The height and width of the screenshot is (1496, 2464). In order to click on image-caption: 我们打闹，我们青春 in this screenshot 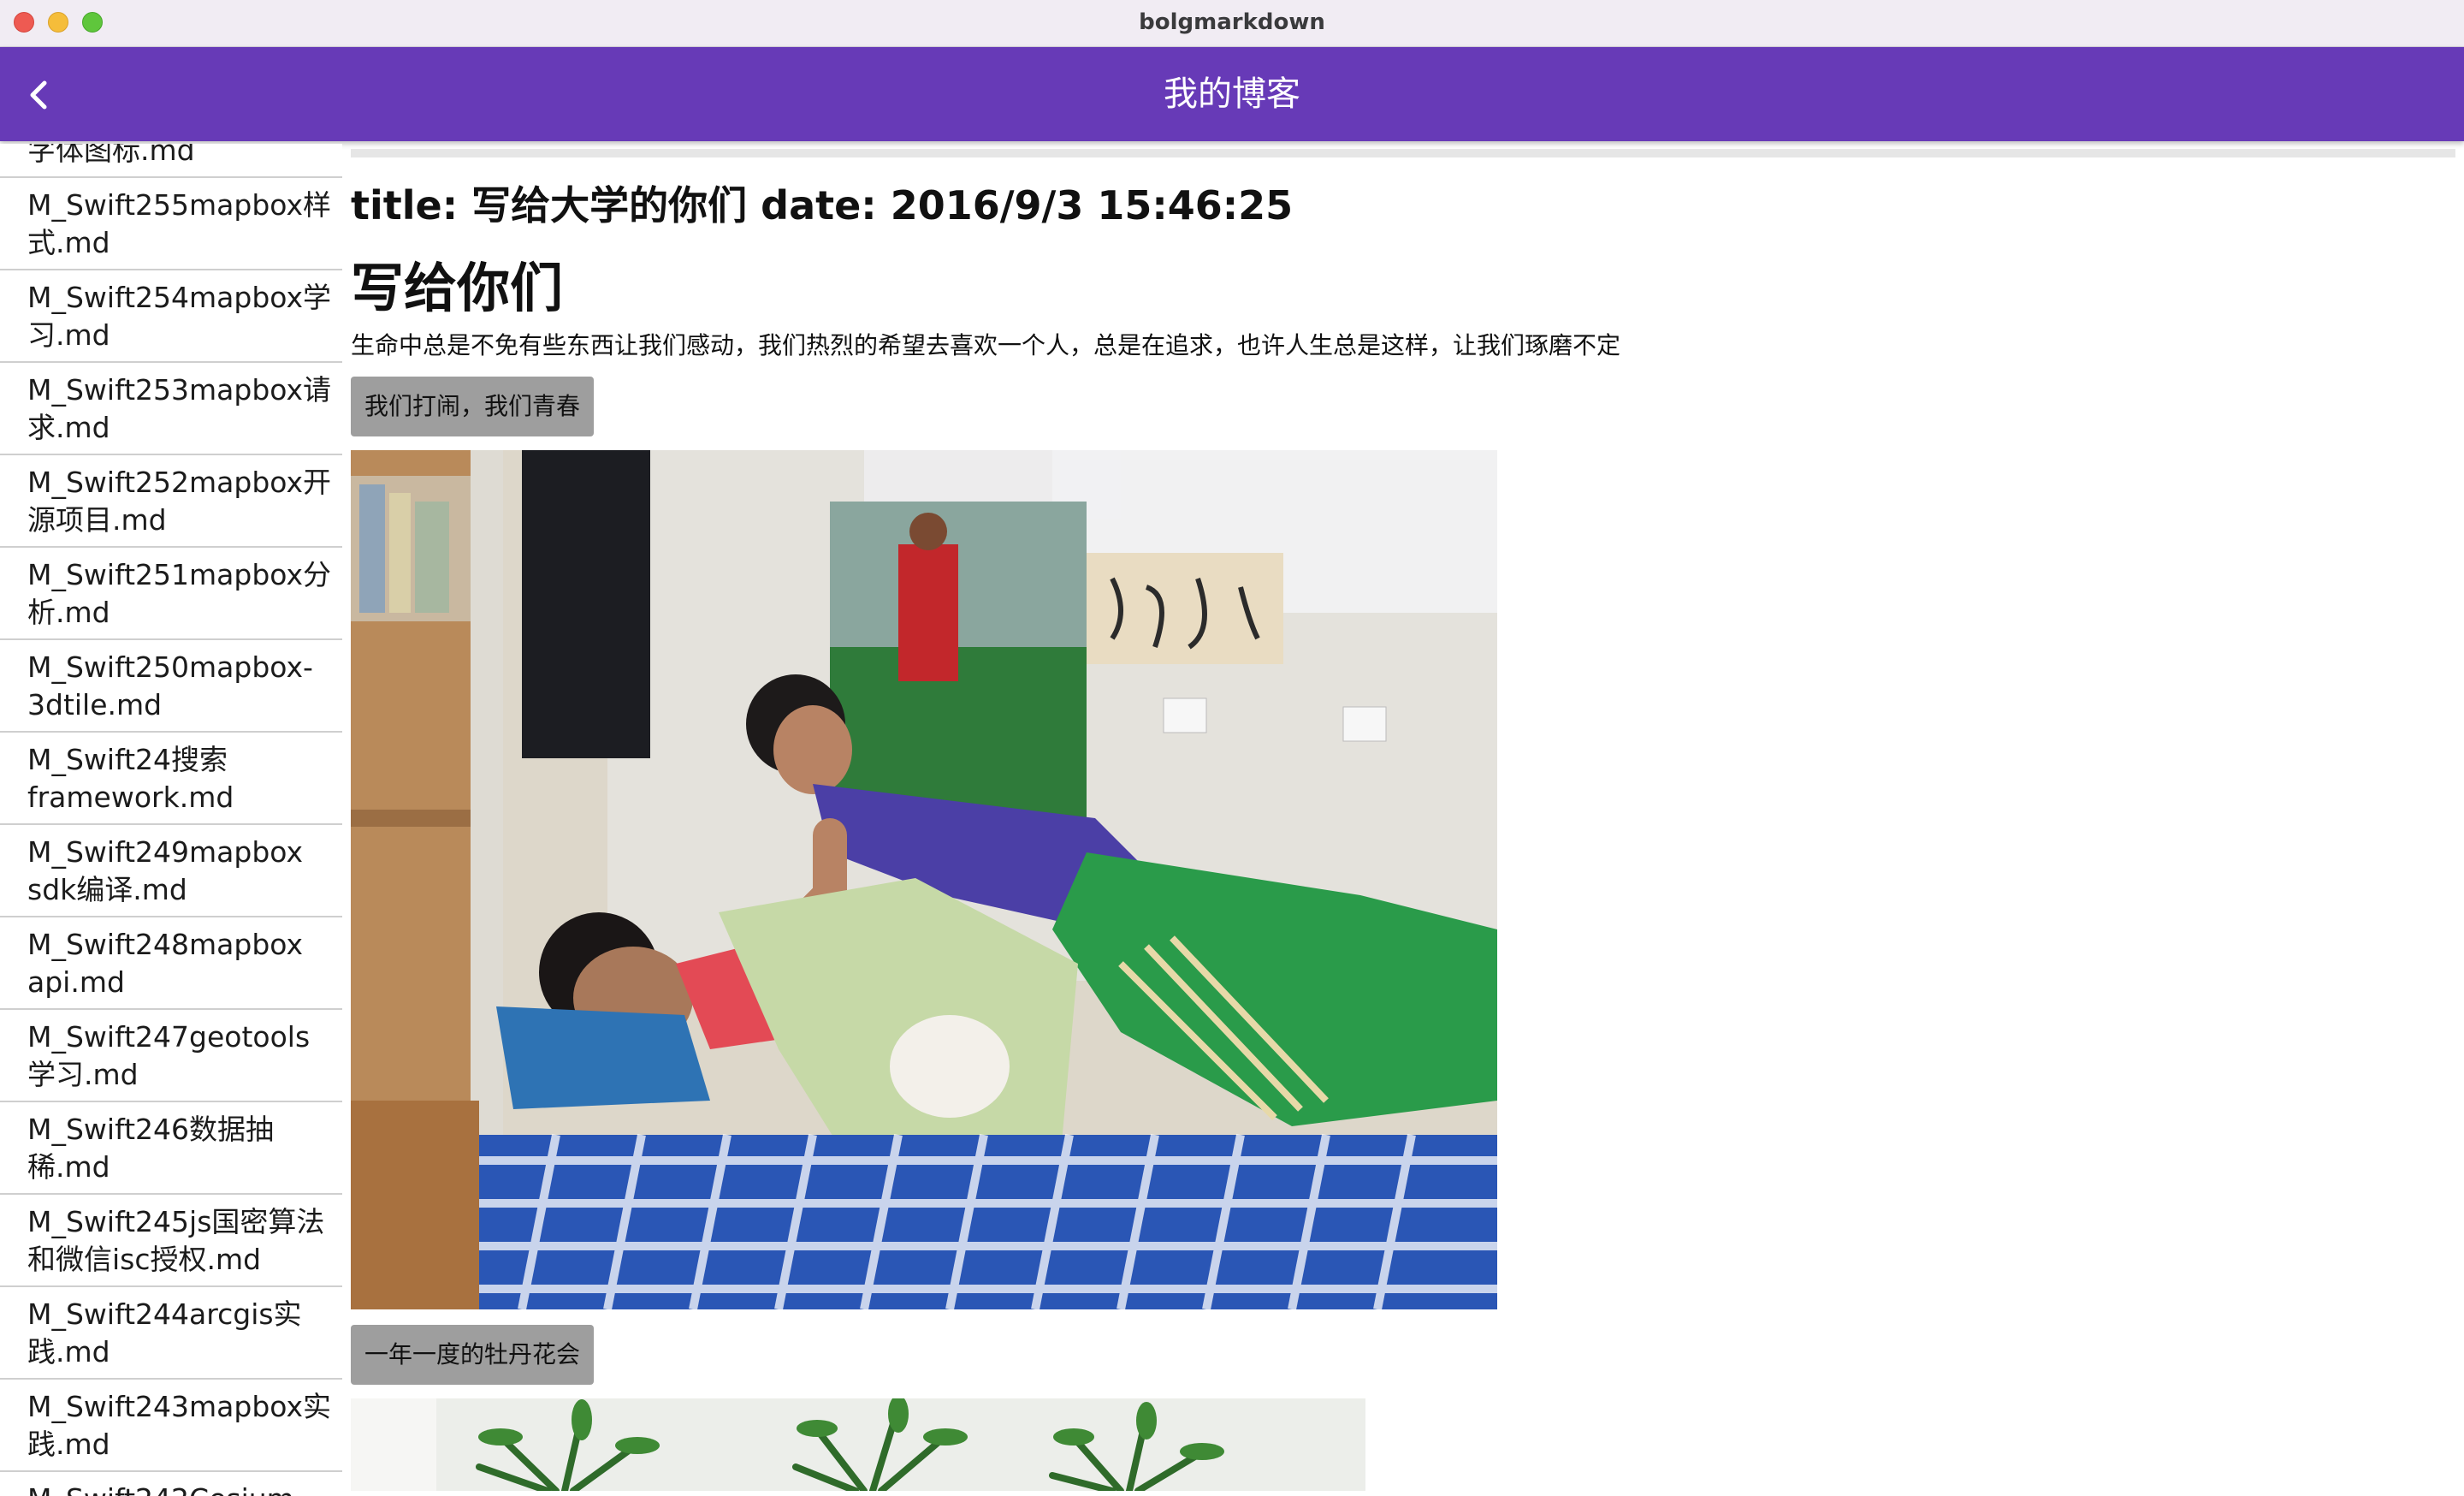, I will do `click(473, 407)`.